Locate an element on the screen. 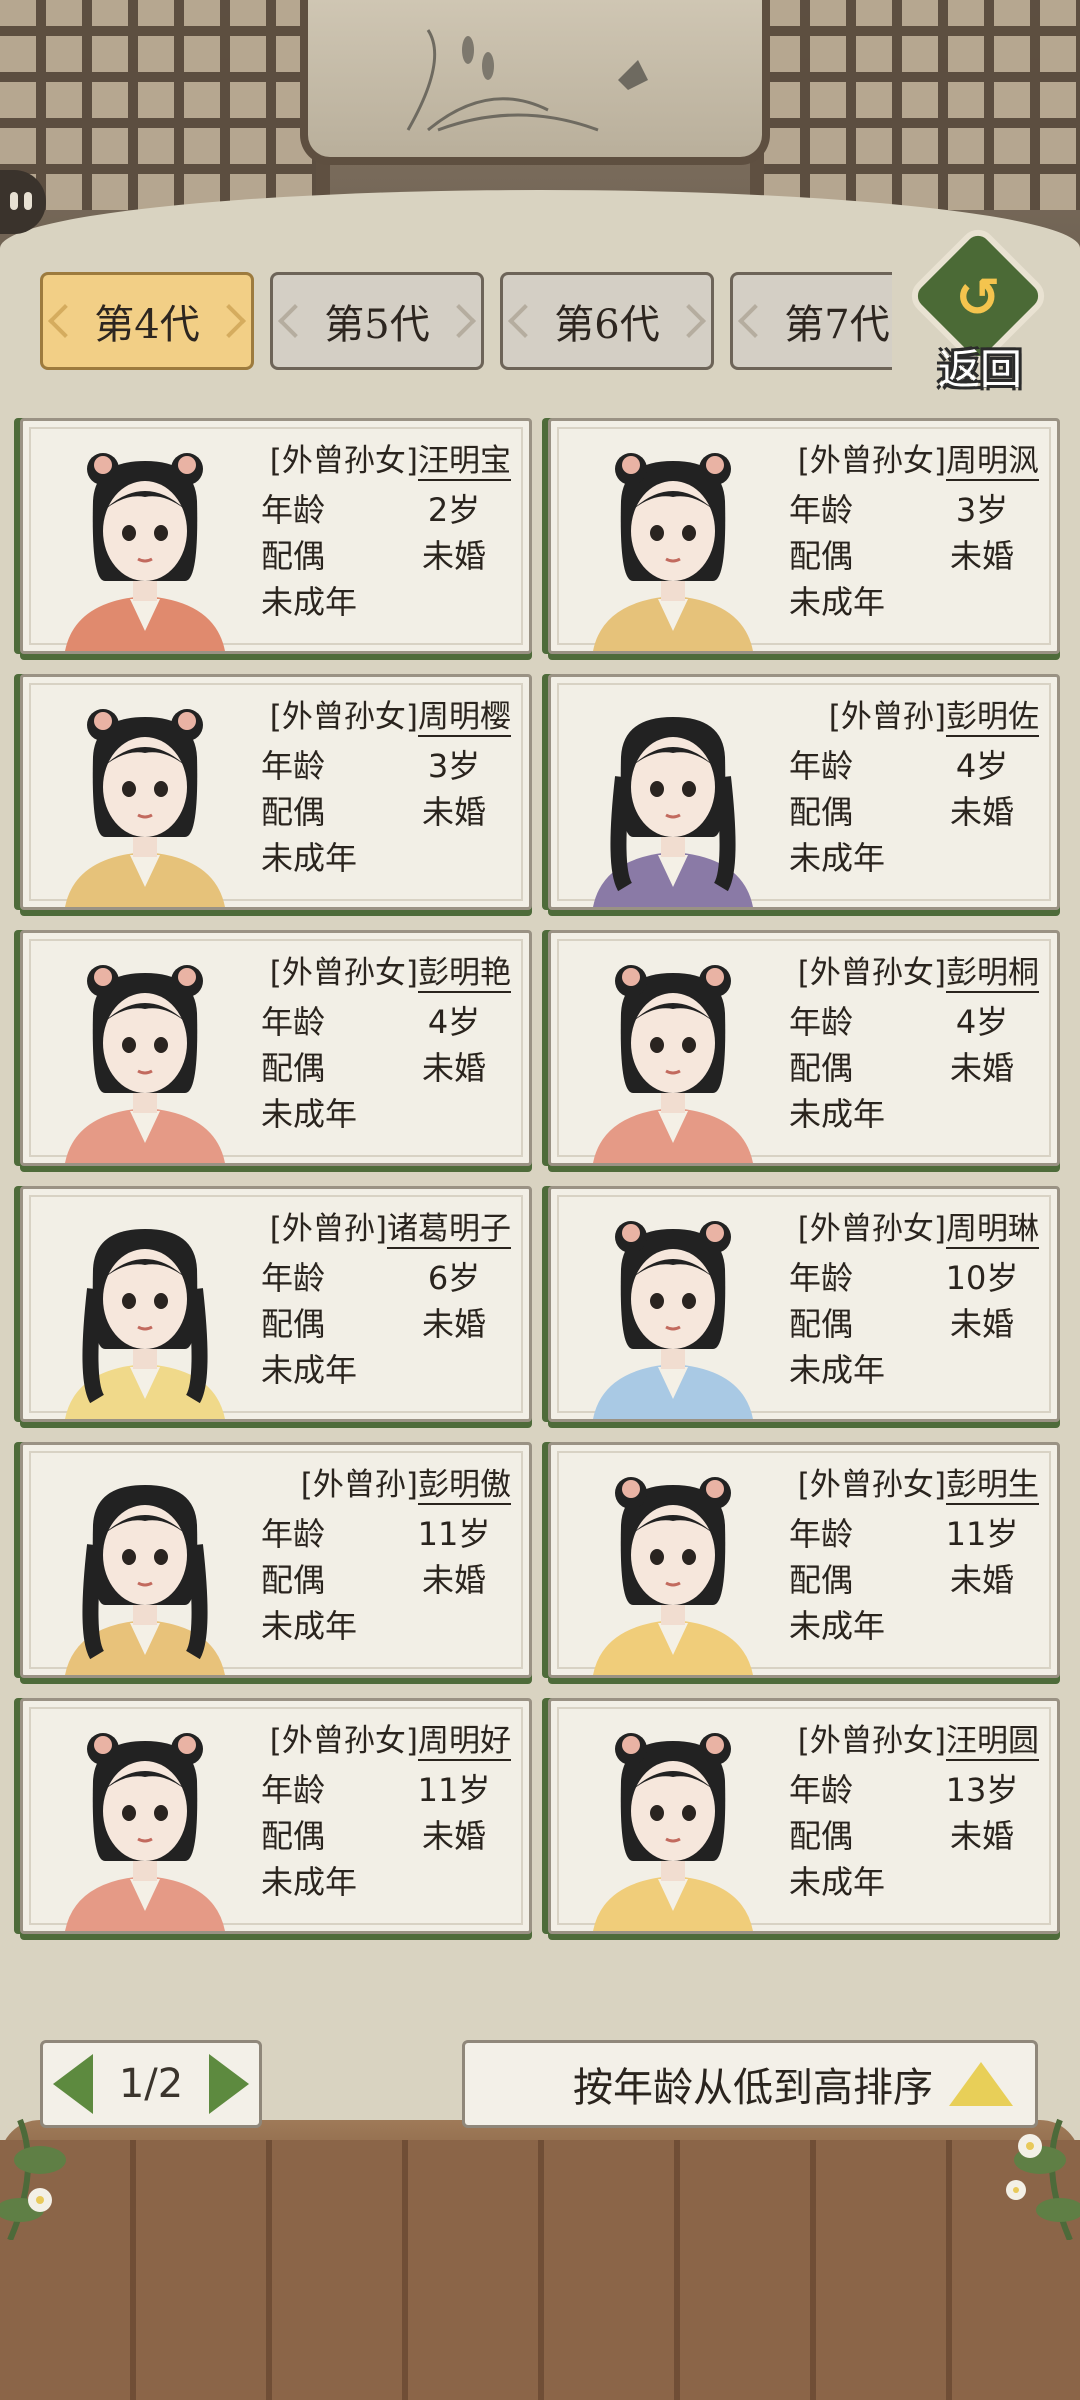  member-info: 年龄 13岁 配偶 未婚 未成年 is located at coordinates (919, 1834).